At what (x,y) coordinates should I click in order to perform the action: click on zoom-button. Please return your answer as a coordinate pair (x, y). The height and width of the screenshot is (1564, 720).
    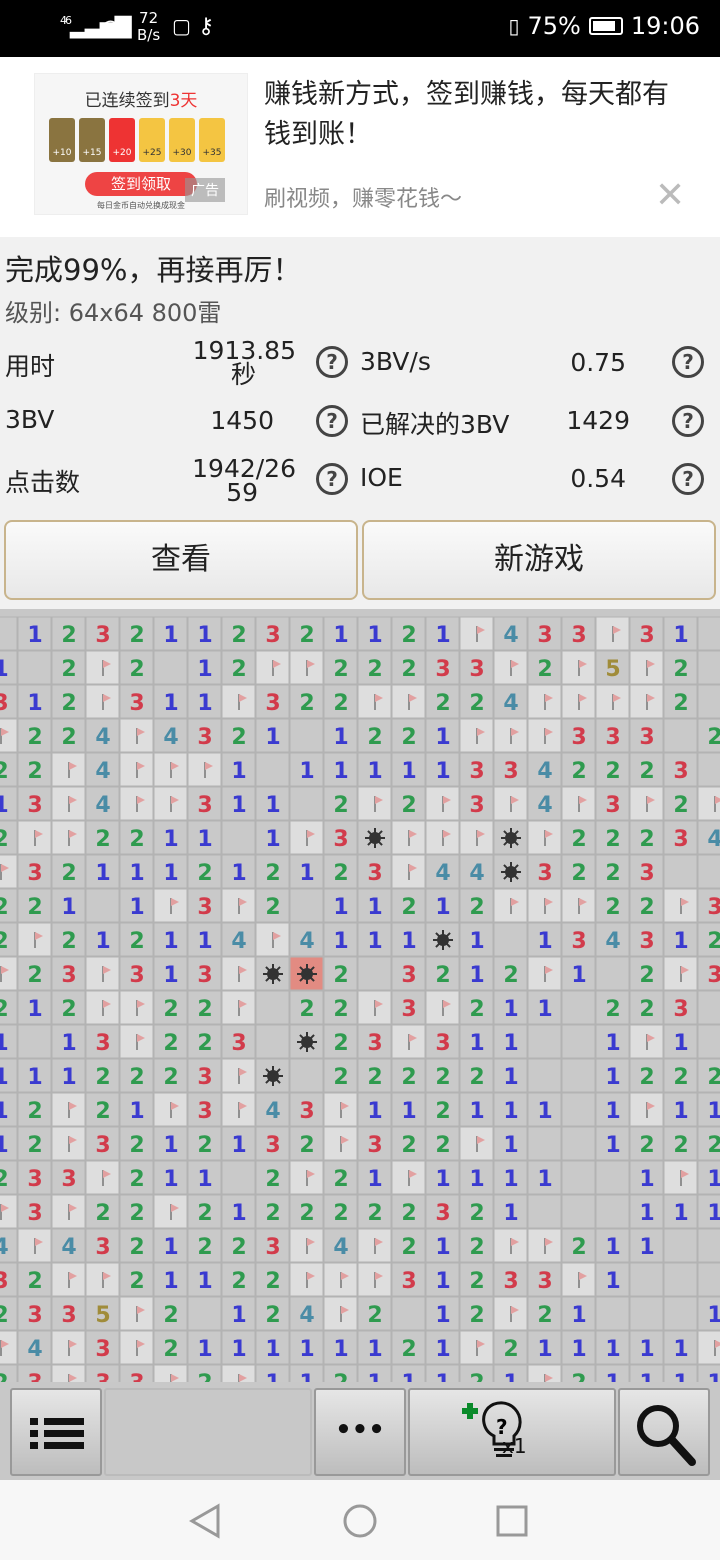
    Looking at the image, I should click on (664, 1432).